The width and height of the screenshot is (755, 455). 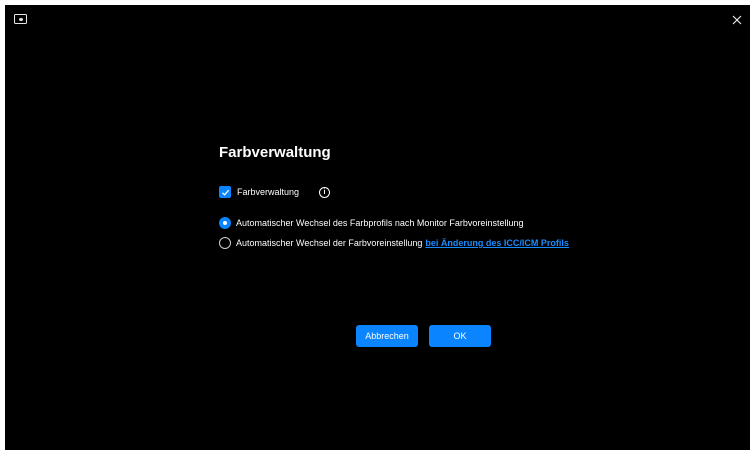 What do you see at coordinates (225, 243) in the screenshot?
I see `radio-button-preset-switch` at bounding box center [225, 243].